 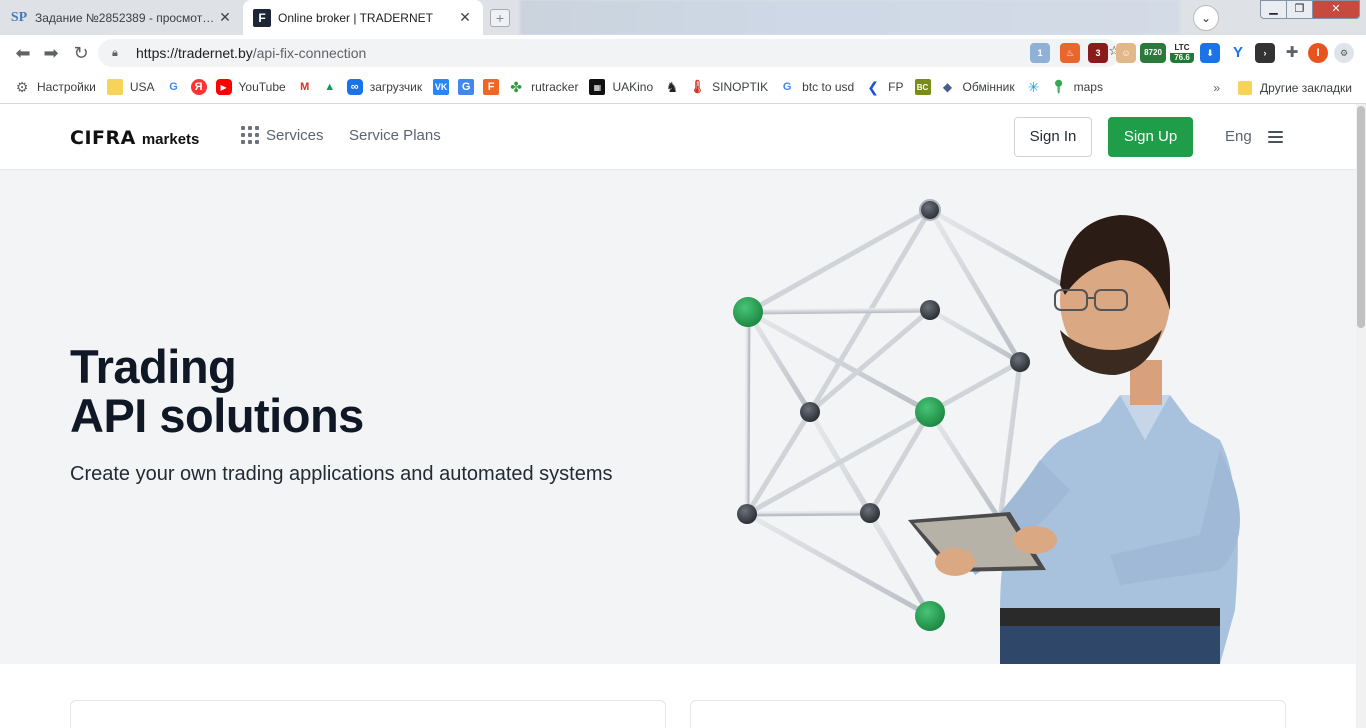 What do you see at coordinates (363, 17) in the screenshot?
I see `browser-tab-tradernet: F Online broker | TRADERNET ✕` at bounding box center [363, 17].